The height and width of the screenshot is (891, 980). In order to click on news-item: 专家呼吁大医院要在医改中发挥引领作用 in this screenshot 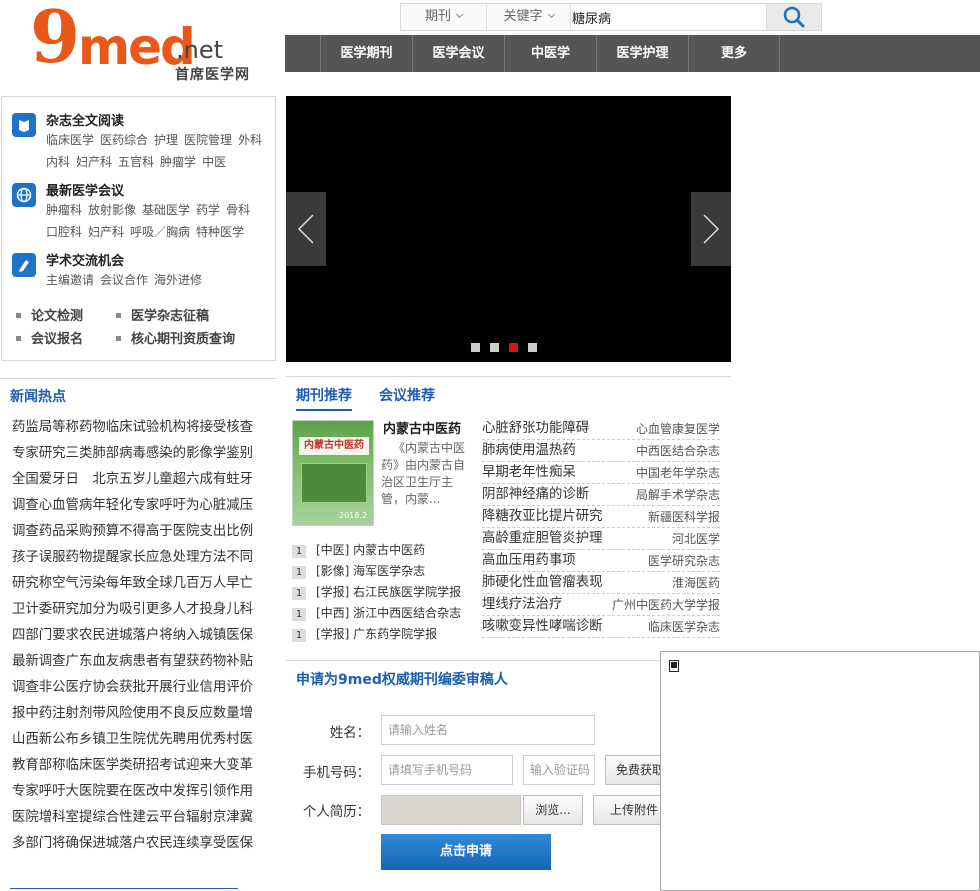, I will do `click(144, 792)`.